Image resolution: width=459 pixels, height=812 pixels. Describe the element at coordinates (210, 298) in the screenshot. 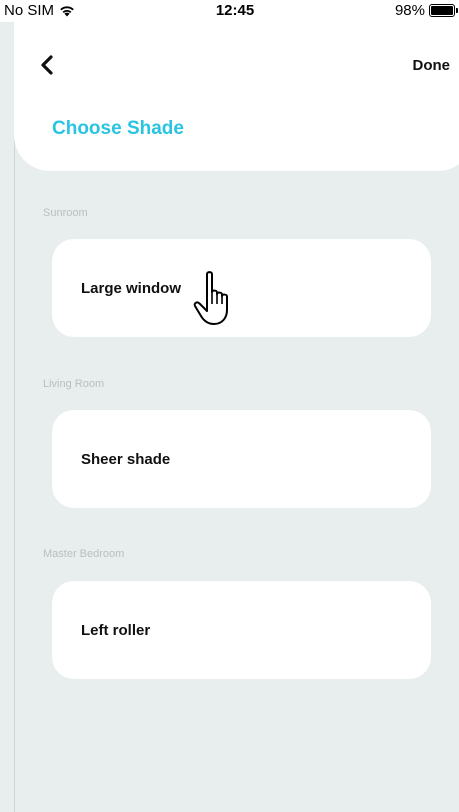

I see `hand-pointer-icon` at that location.